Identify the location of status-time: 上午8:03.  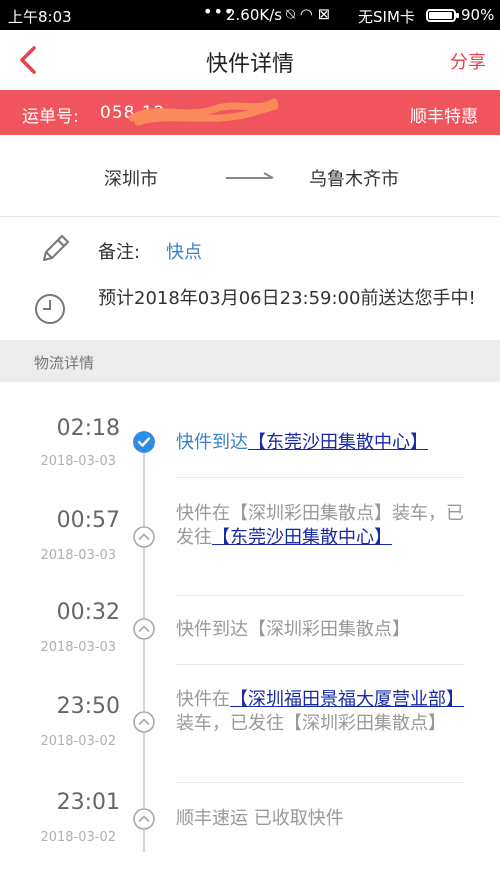
(40, 17).